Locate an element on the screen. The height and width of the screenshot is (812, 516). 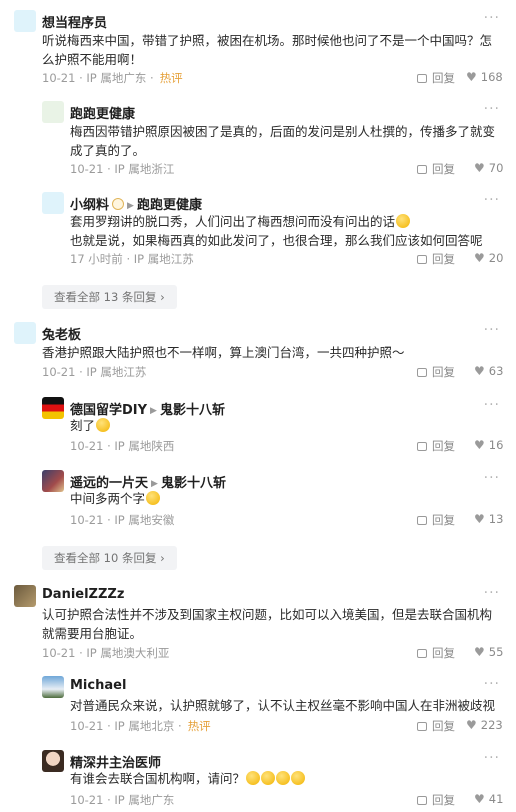
comment-meta: 10-21 · IP 属地广东 · 热评 is located at coordinates (112, 78).